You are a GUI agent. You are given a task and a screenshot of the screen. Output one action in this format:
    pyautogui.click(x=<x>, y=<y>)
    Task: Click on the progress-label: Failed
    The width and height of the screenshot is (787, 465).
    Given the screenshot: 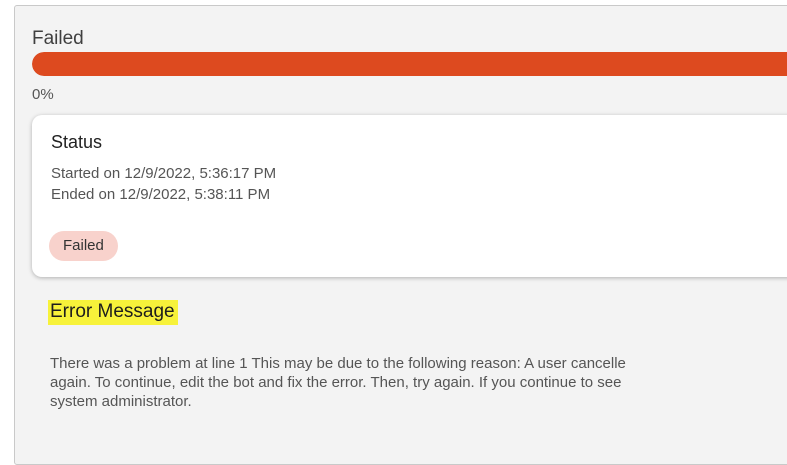 What is the action you would take?
    pyautogui.click(x=58, y=38)
    